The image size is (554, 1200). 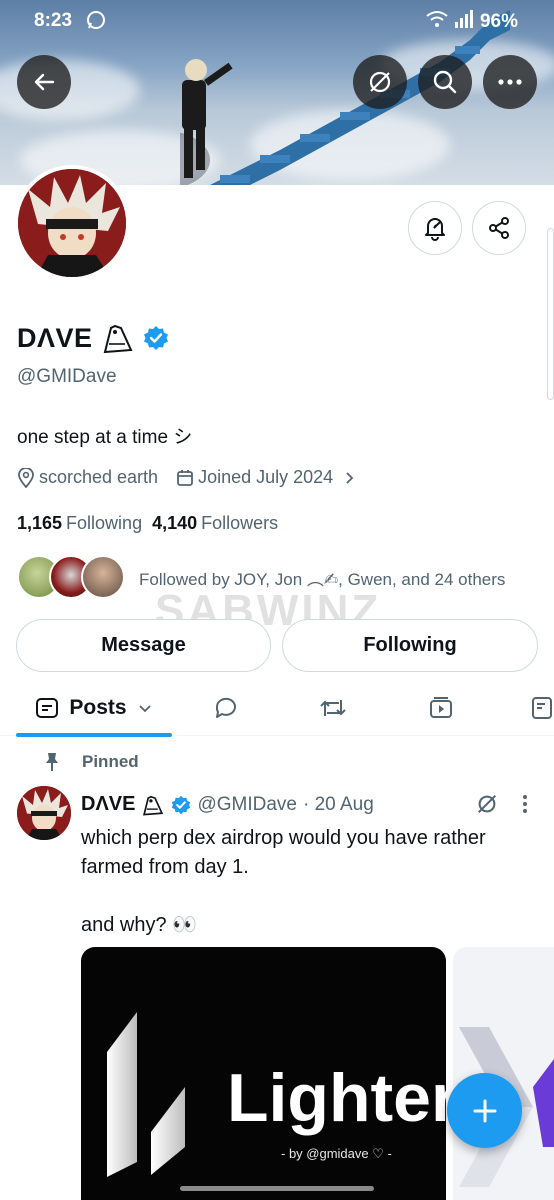 What do you see at coordinates (550, 314) in the screenshot?
I see `scrollbar` at bounding box center [550, 314].